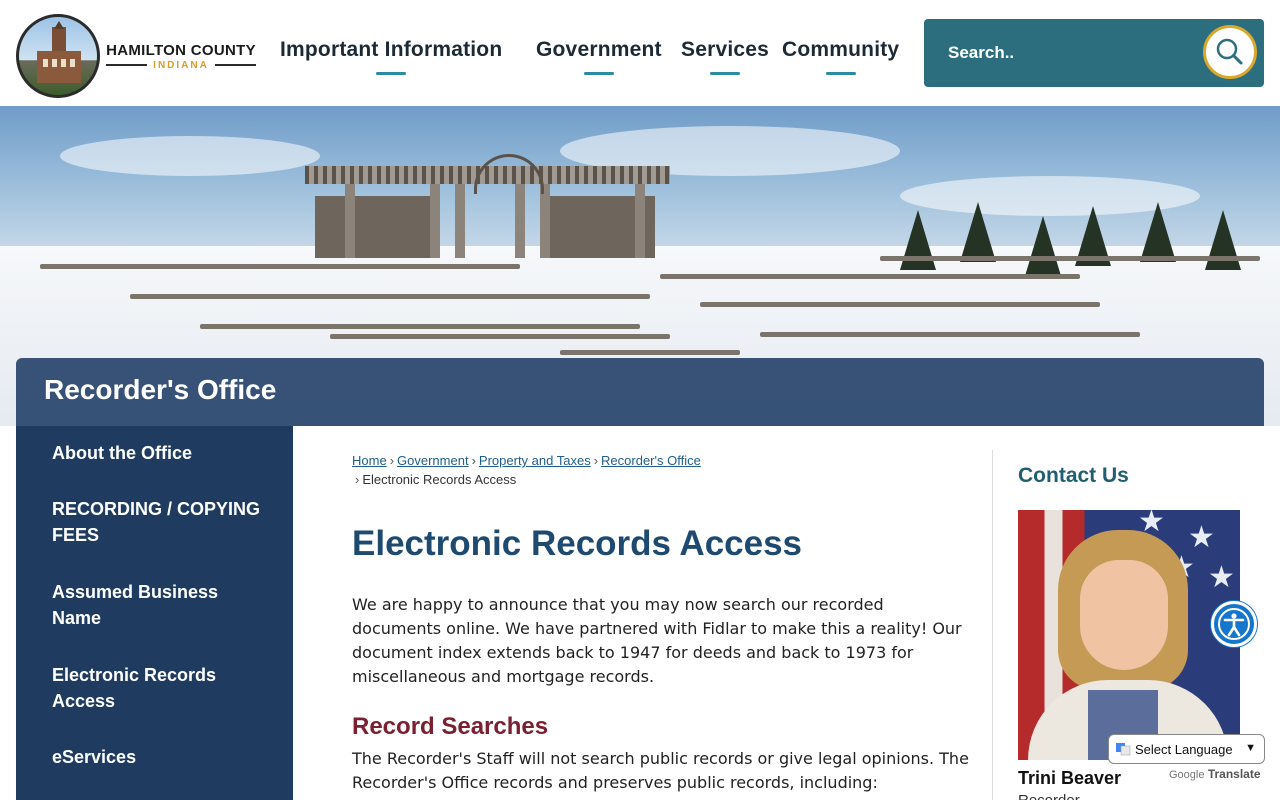  What do you see at coordinates (162, 757) in the screenshot?
I see `sidebar-item-eservices: eServices` at bounding box center [162, 757].